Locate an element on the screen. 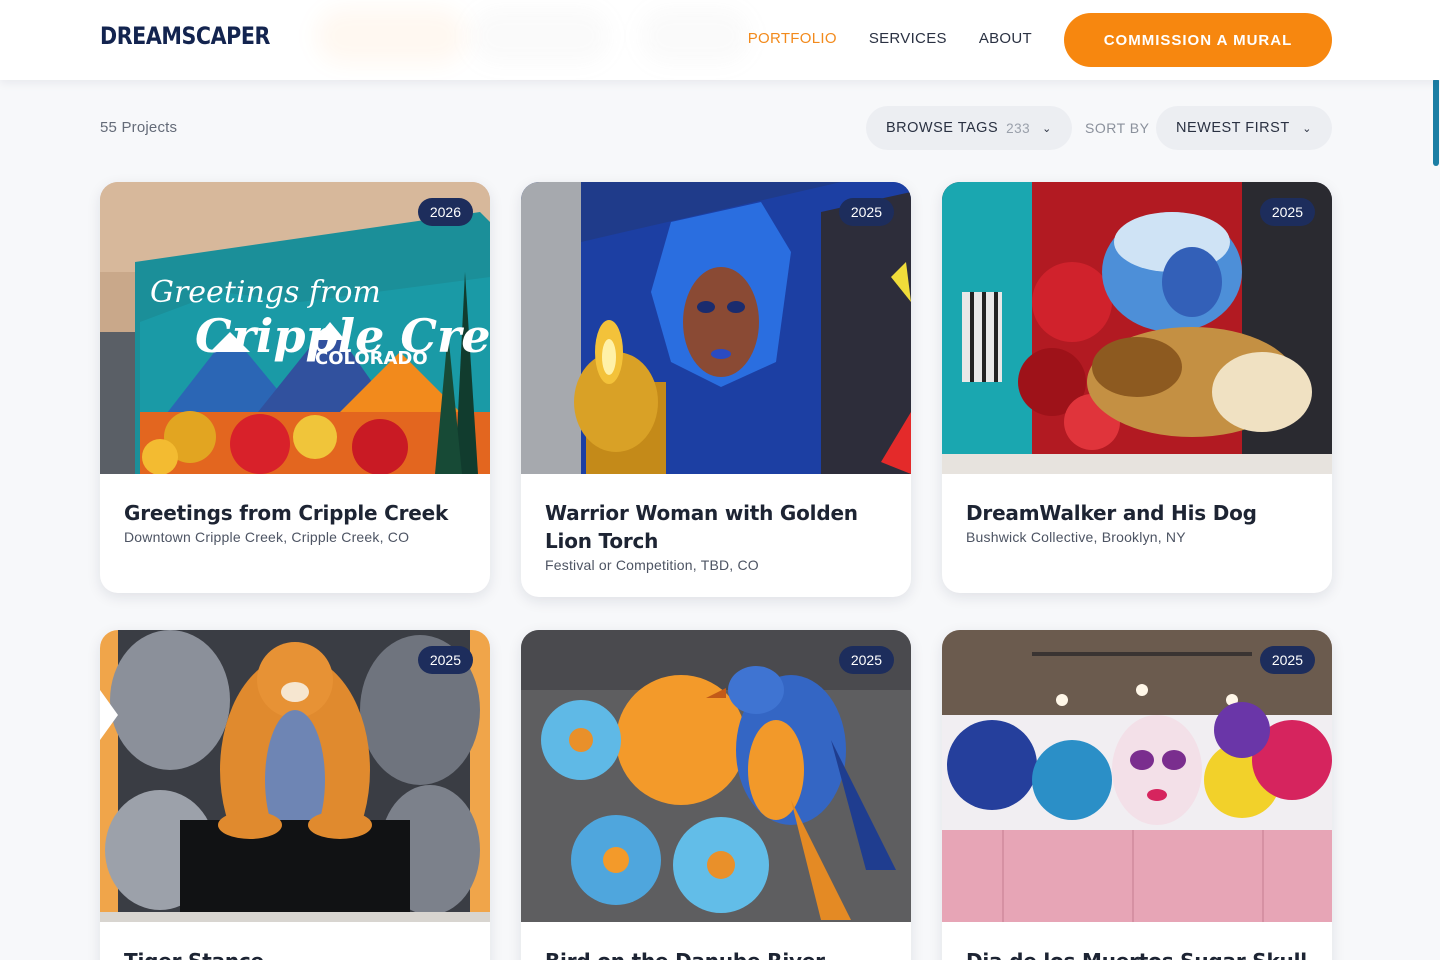 This screenshot has height=960, width=1440. project-title: Dia de los Muertos Sugar Skull is located at coordinates (1137, 953).